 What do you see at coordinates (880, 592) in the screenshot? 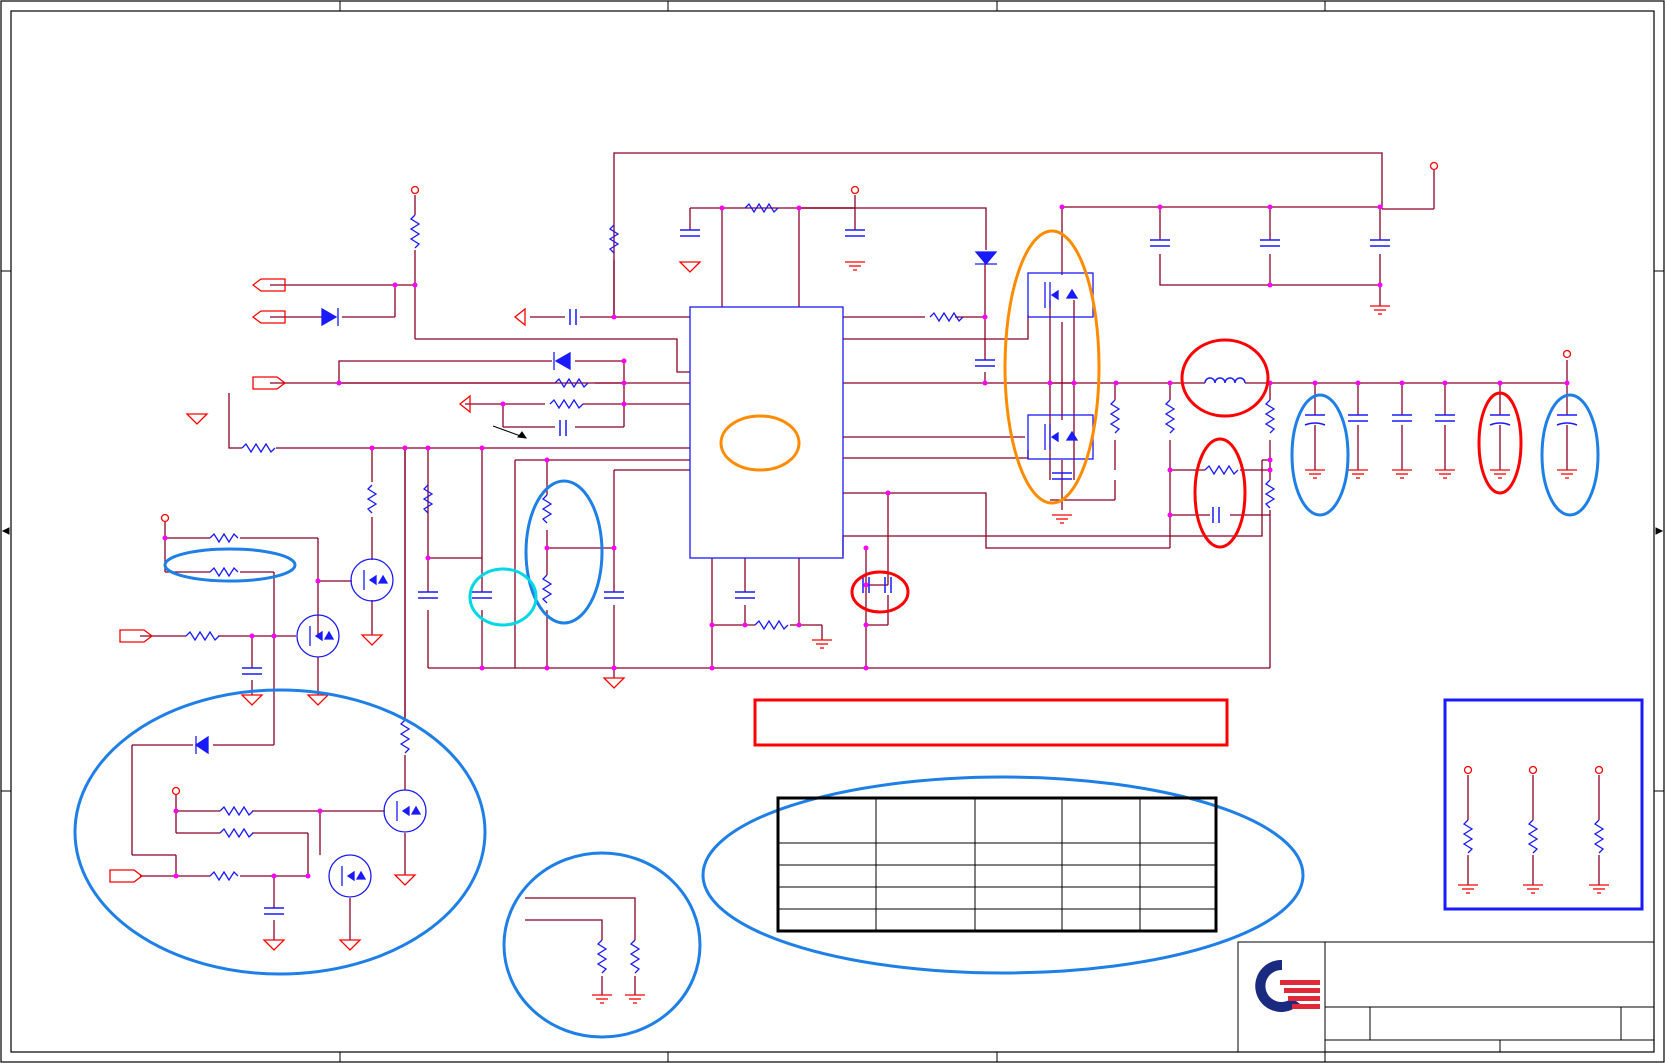
I see `highlight-red-cap` at bounding box center [880, 592].